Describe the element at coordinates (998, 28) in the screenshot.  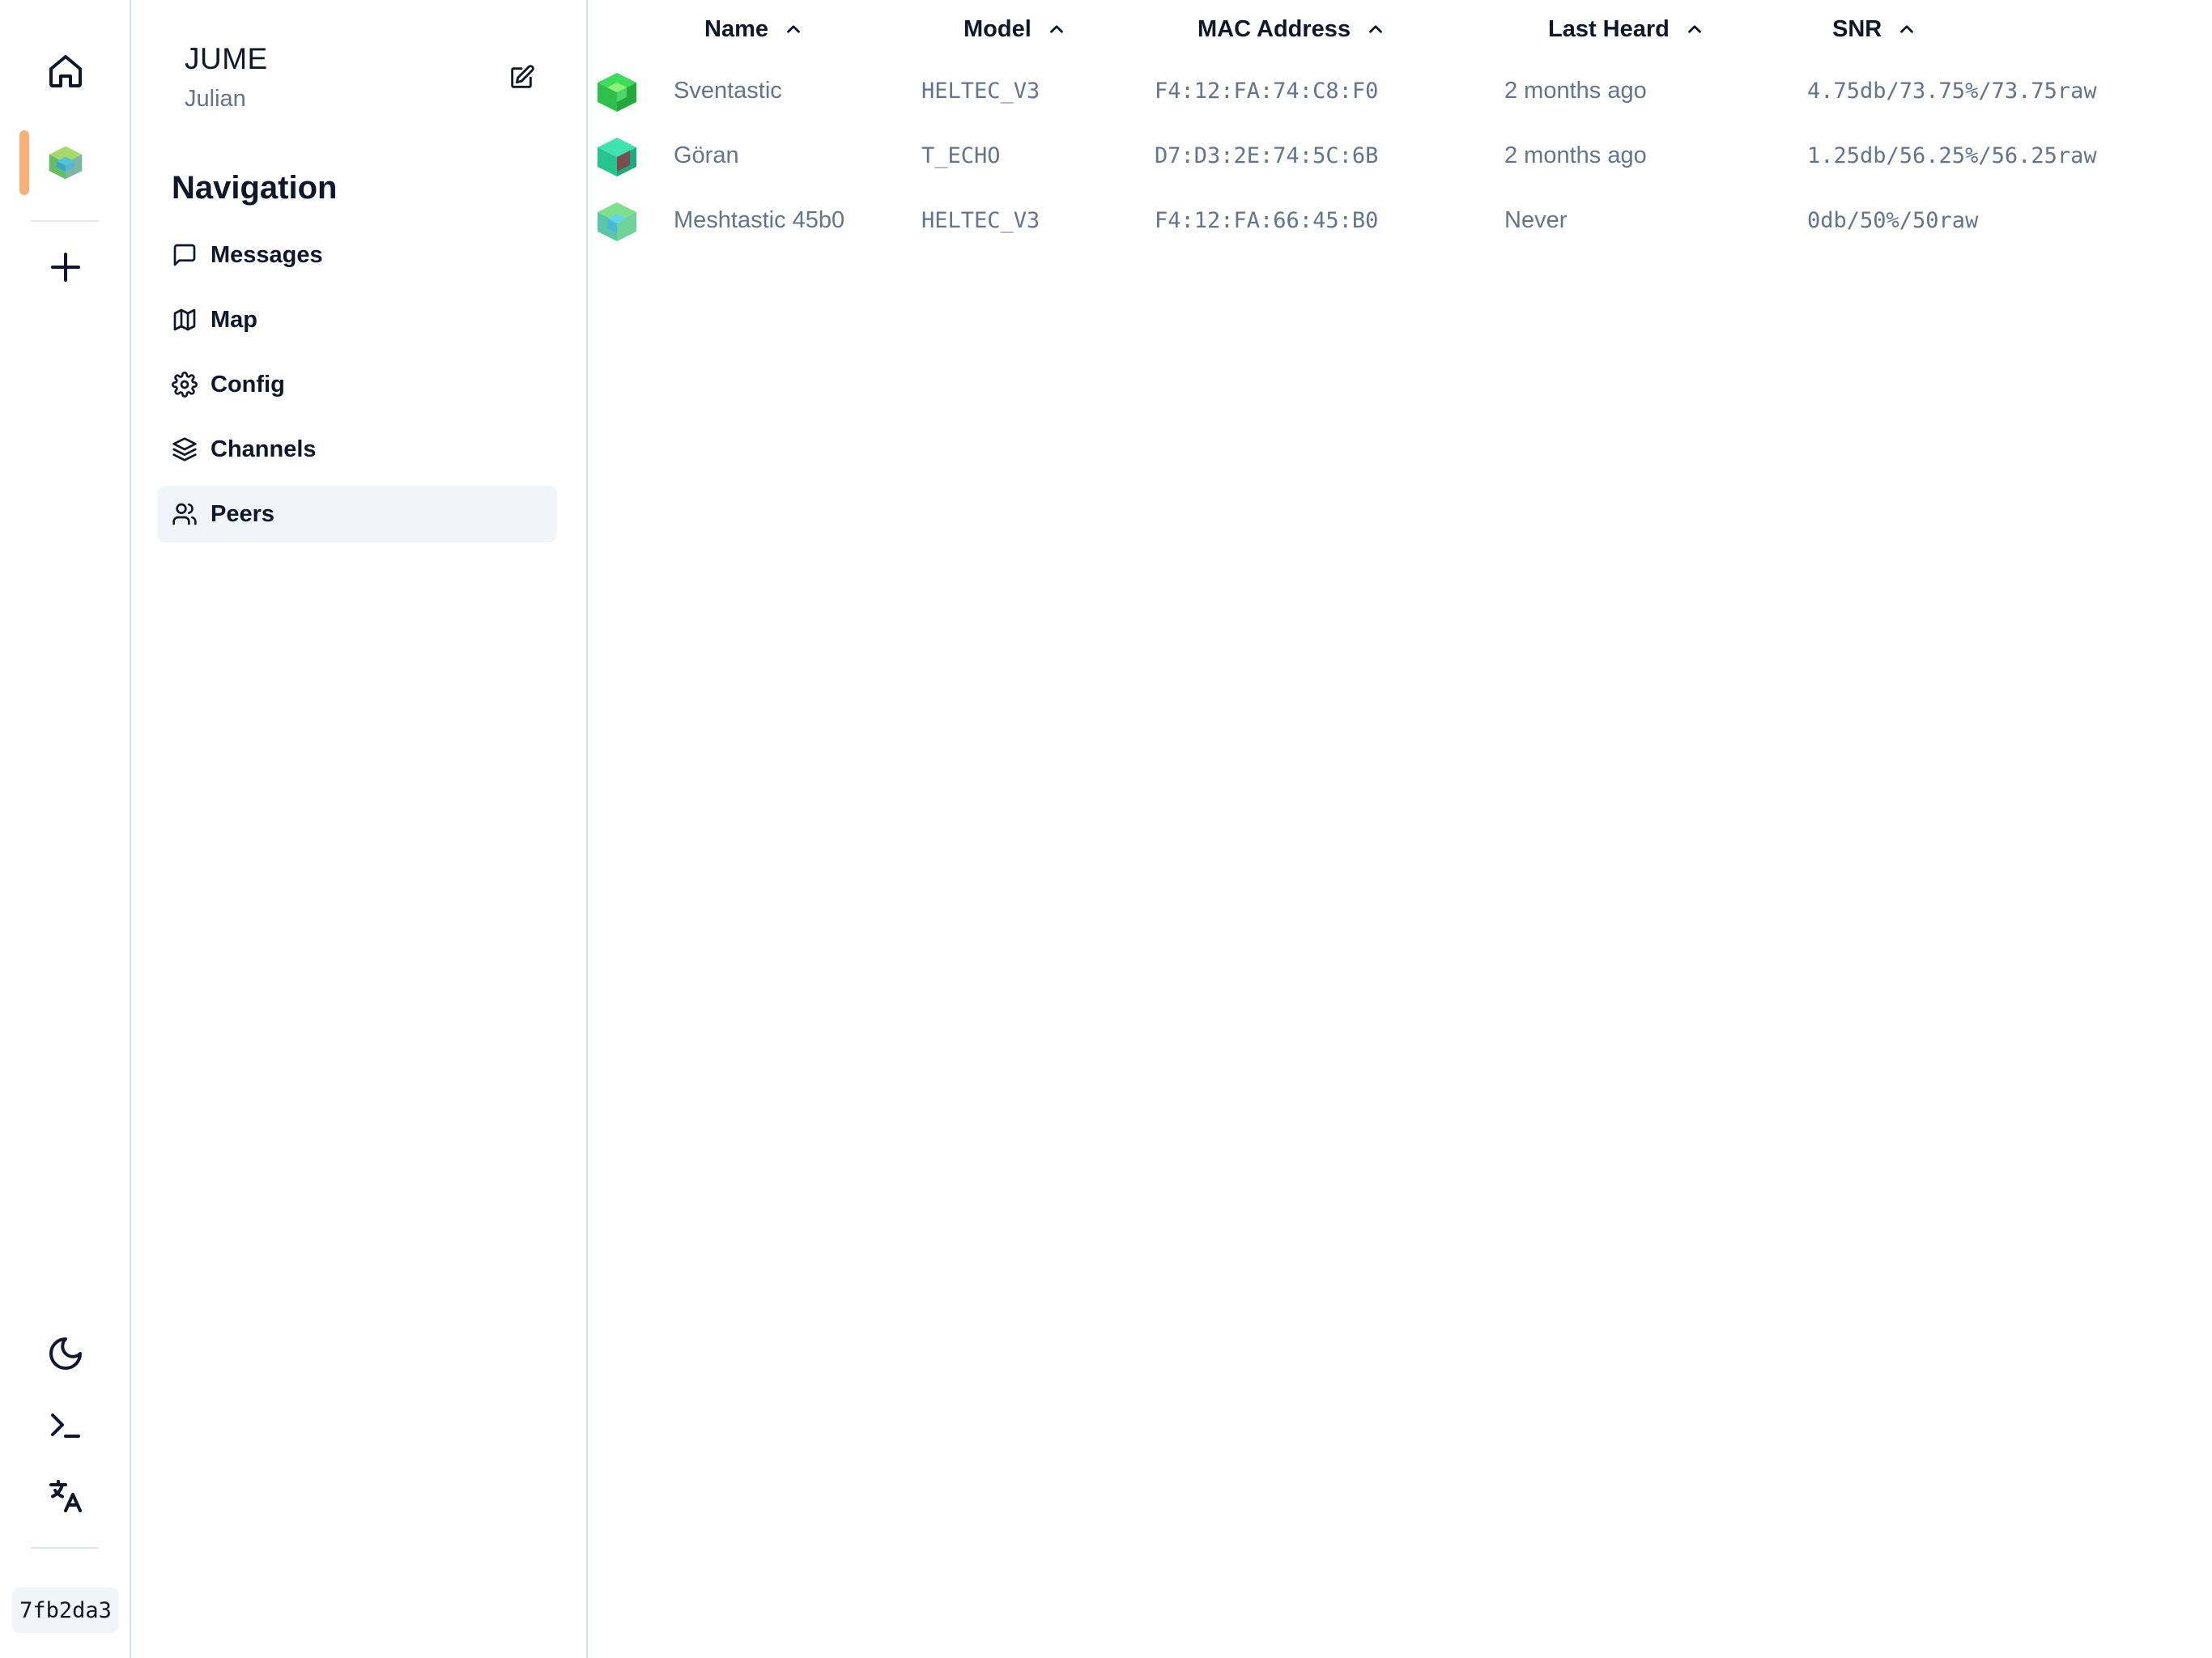
I see `column-header-label: Model` at that location.